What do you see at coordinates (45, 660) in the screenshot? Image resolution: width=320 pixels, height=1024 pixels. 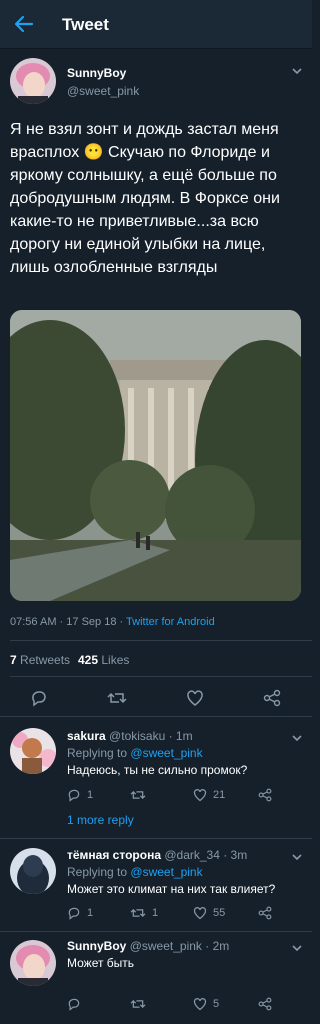 I see `retweets-label: Retweets` at bounding box center [45, 660].